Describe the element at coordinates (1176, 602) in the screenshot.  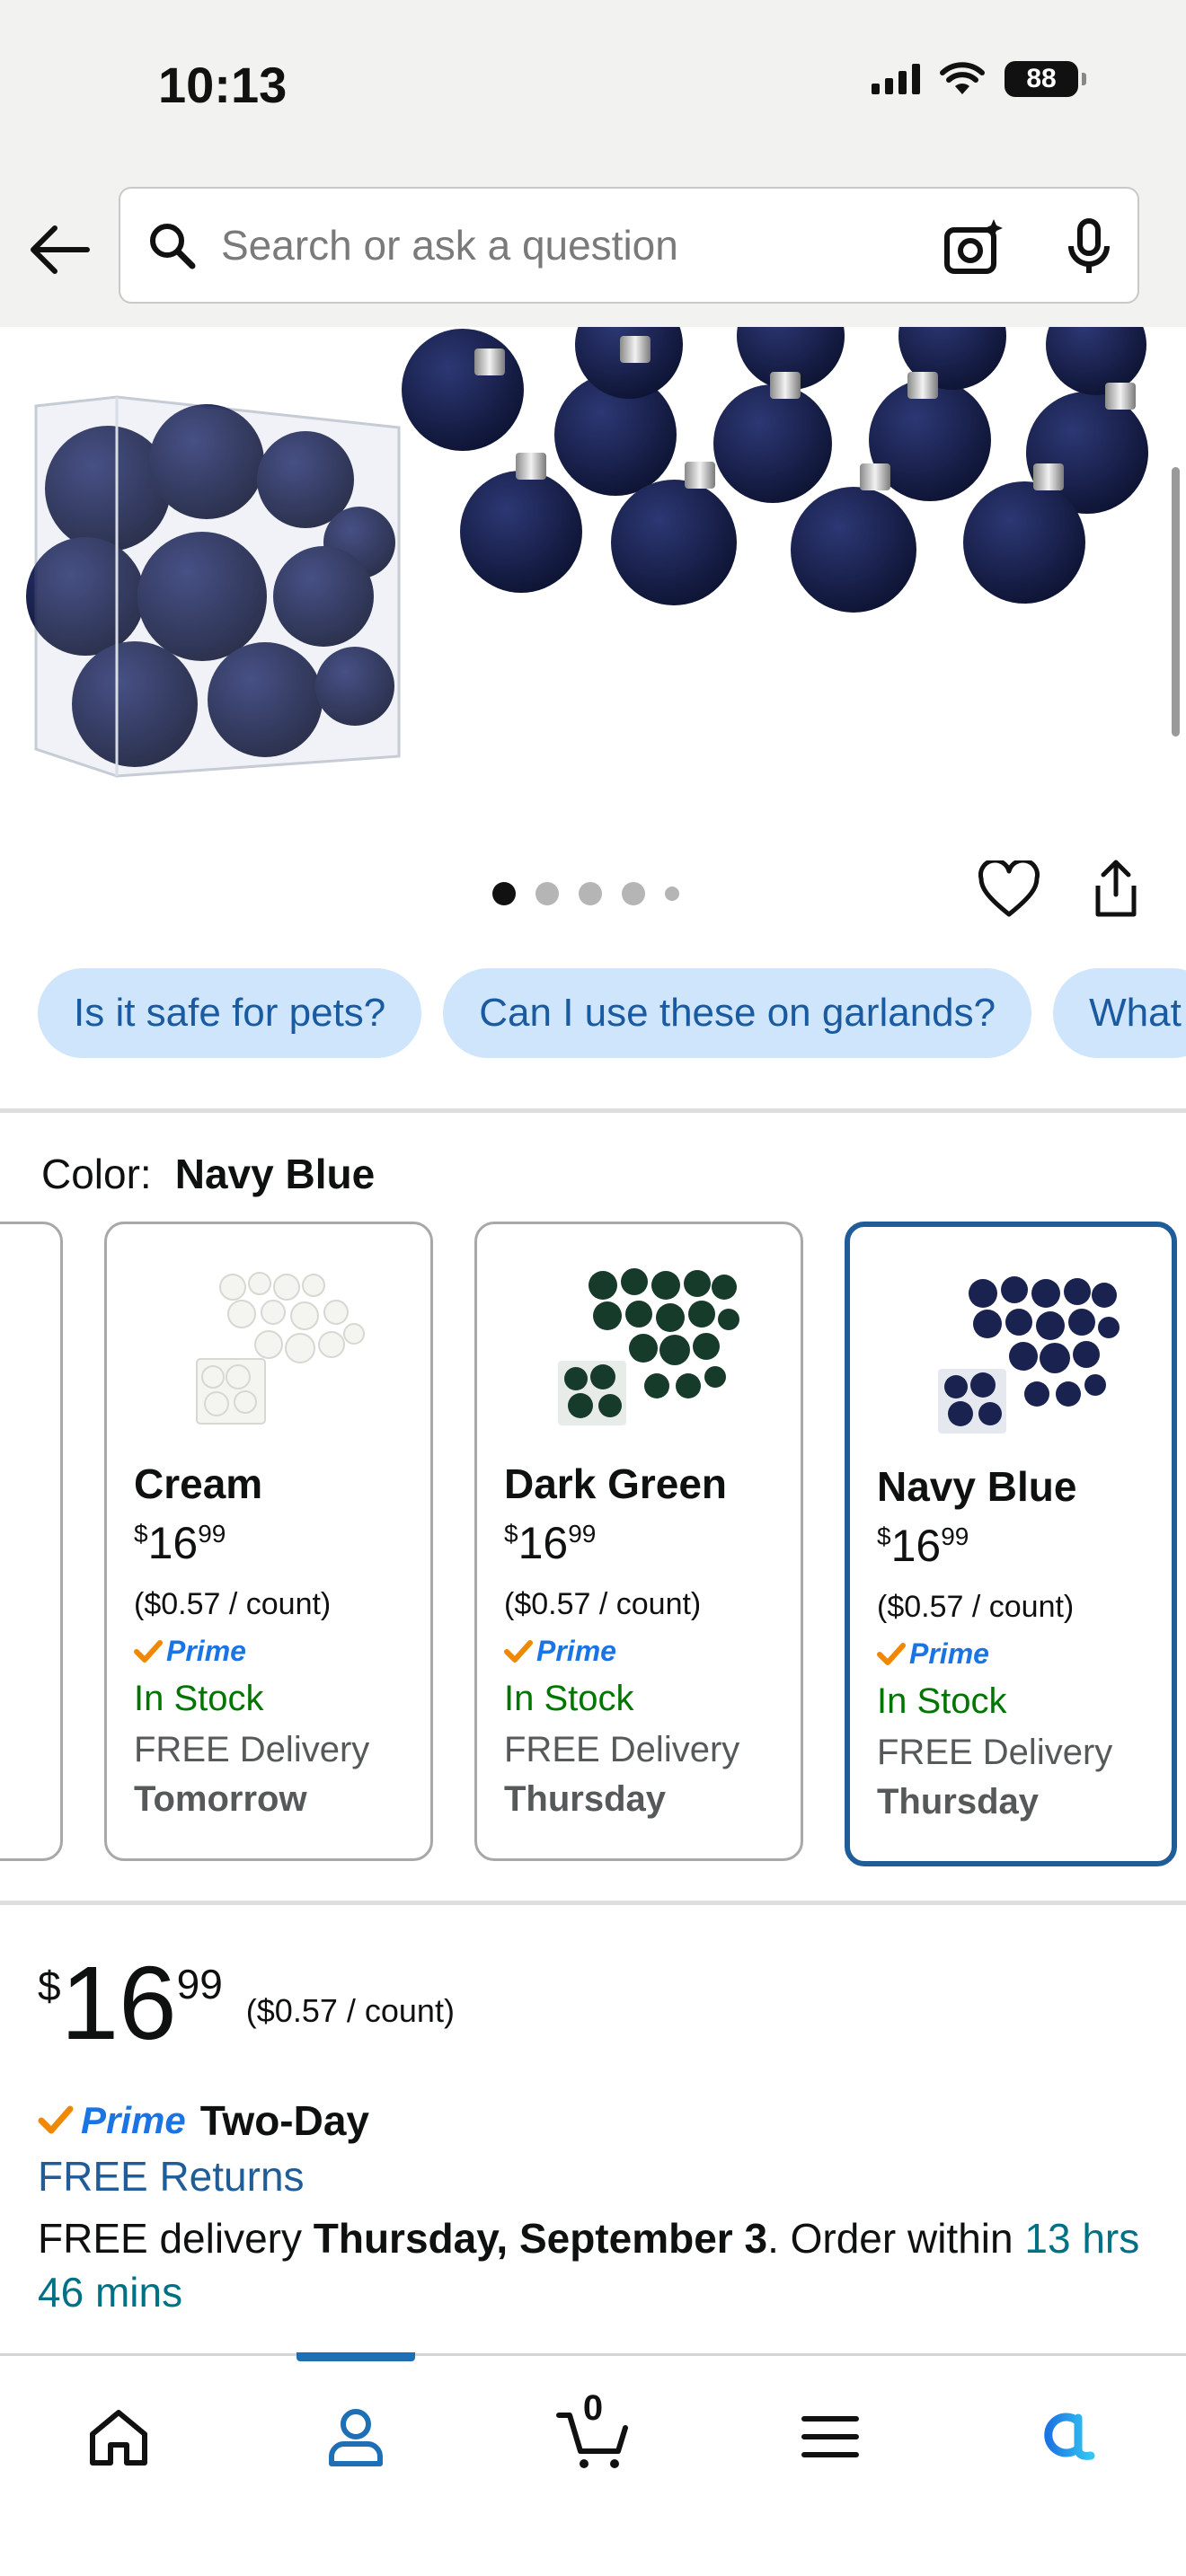
I see `scroll-indicator` at that location.